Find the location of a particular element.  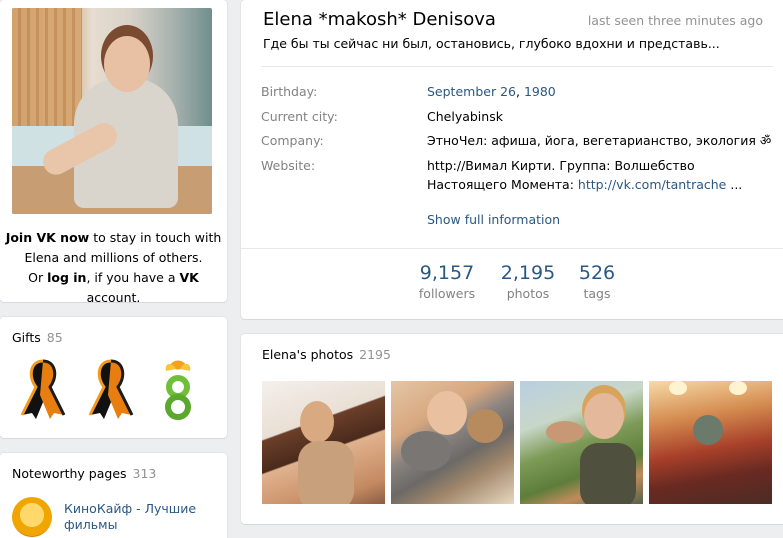

profile-photo is located at coordinates (112, 111).